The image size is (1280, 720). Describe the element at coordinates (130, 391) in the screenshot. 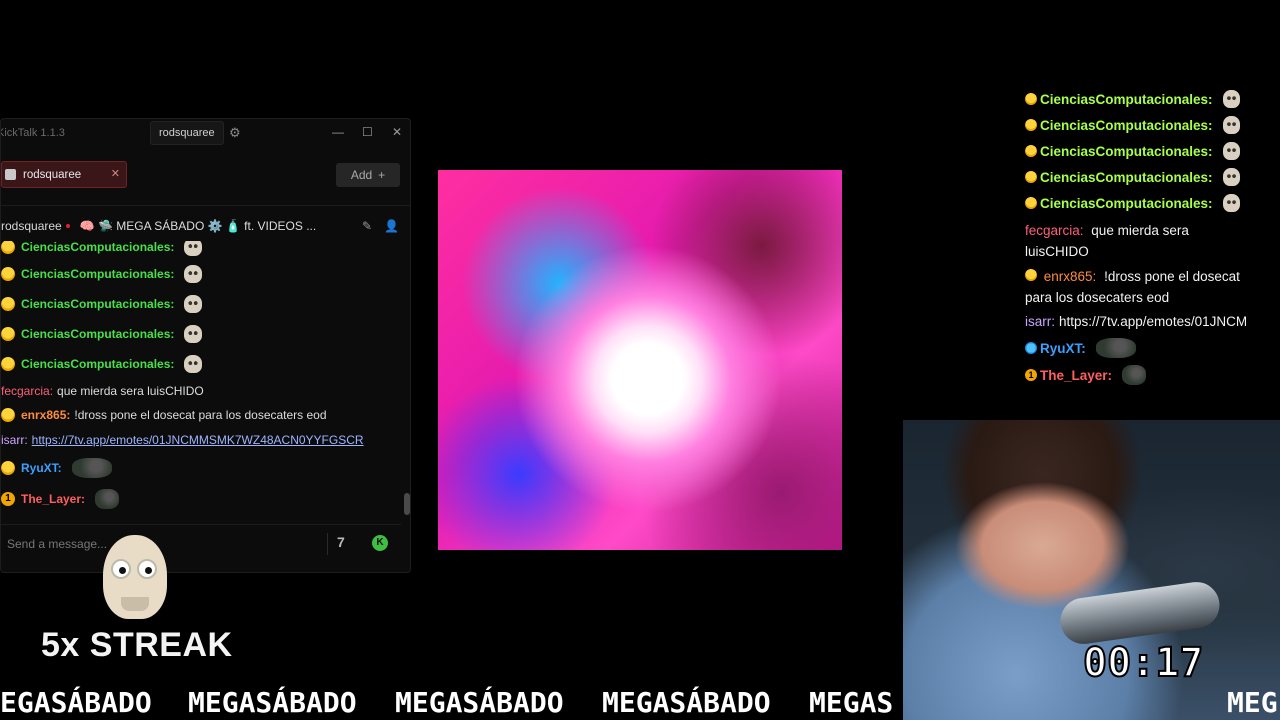

I see `chat-text: que mierda sera luisCHIDO` at that location.